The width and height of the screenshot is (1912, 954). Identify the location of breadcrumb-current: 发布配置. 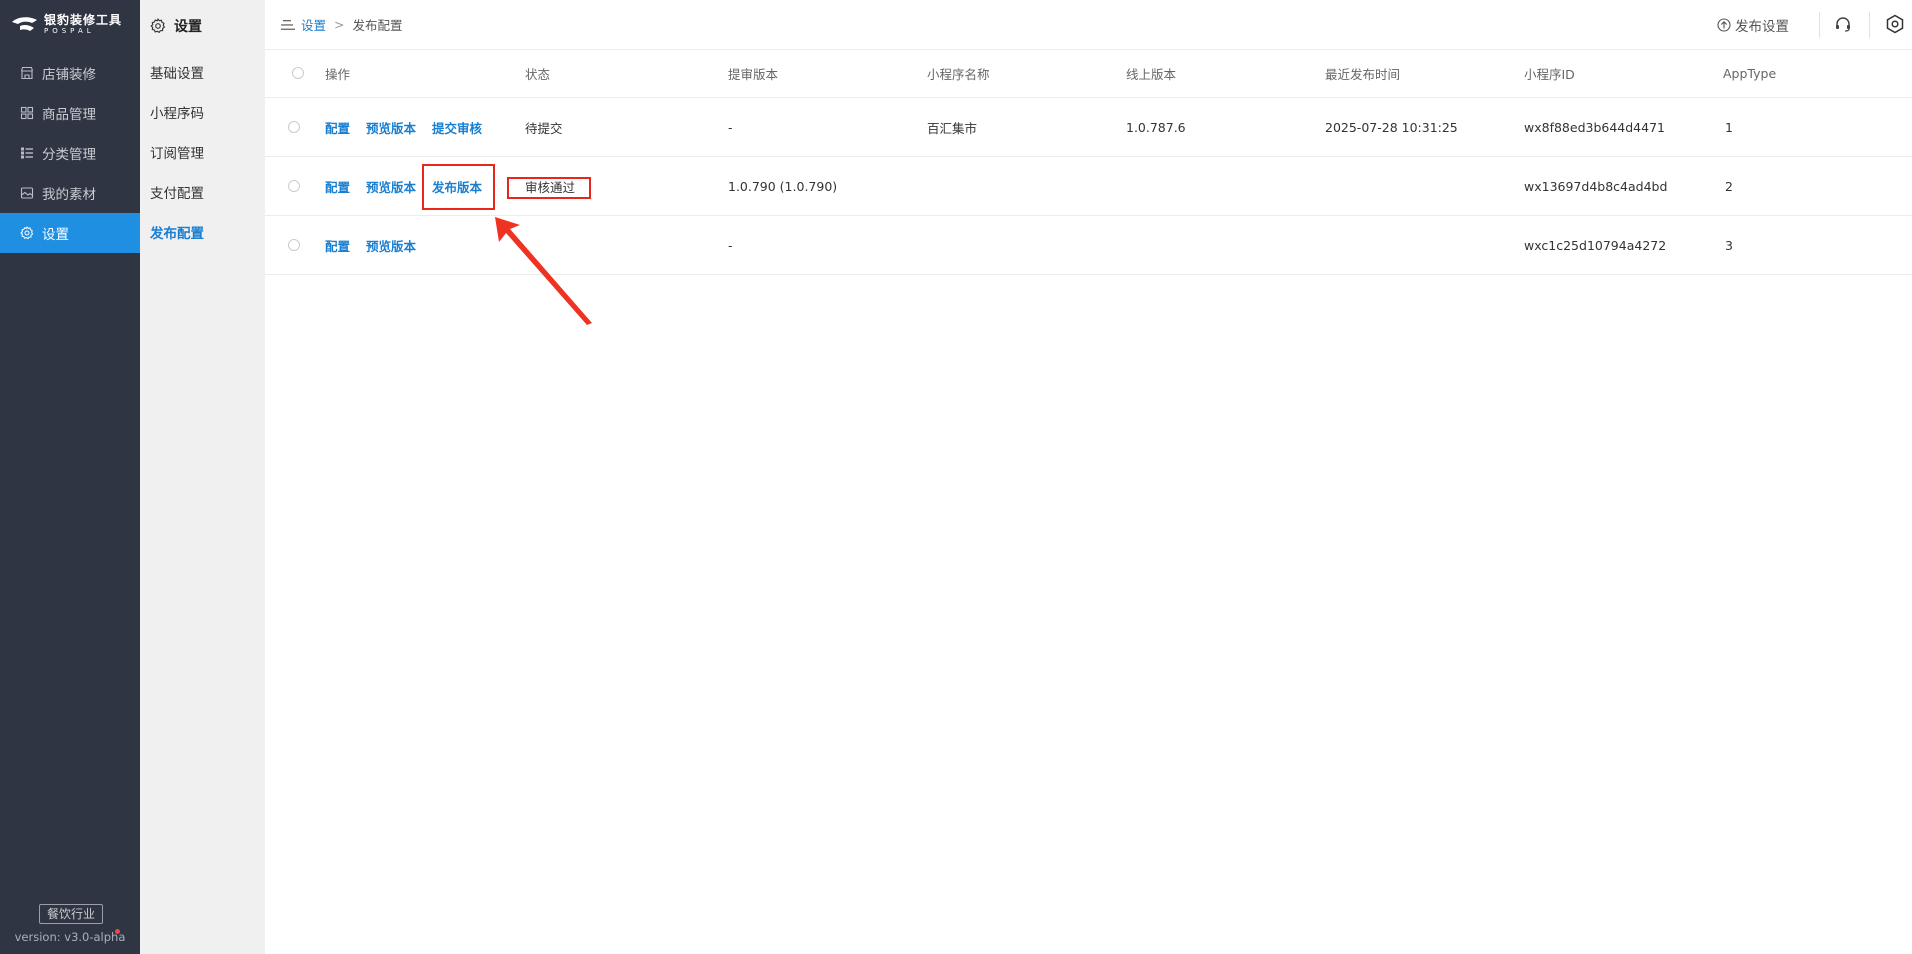
(377, 25).